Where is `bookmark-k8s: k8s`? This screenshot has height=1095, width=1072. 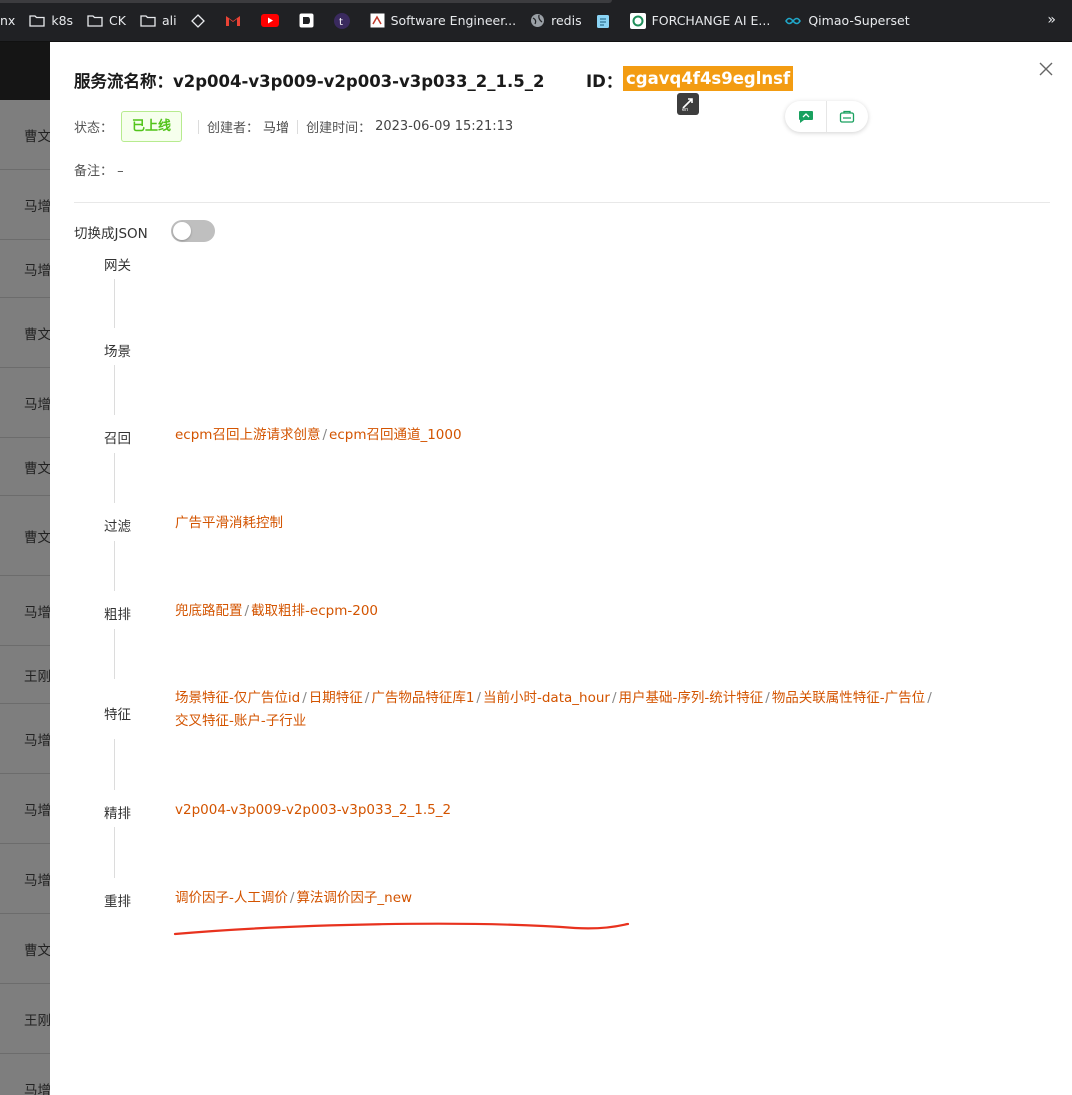 bookmark-k8s: k8s is located at coordinates (51, 20).